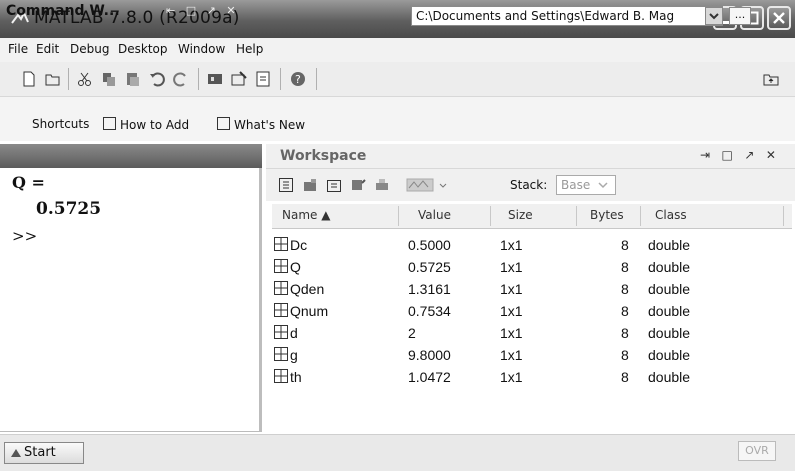  I want to click on open-folder-icon, so click(53, 79).